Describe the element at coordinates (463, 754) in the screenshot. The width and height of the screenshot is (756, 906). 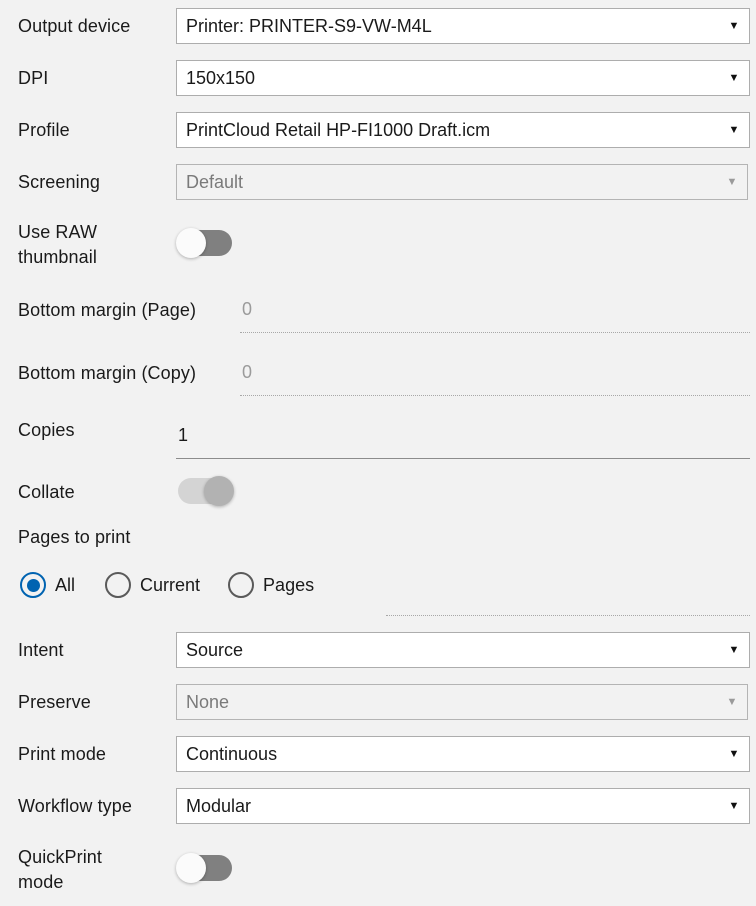
I see `dropdown-print-mode: Continuous ▼` at that location.